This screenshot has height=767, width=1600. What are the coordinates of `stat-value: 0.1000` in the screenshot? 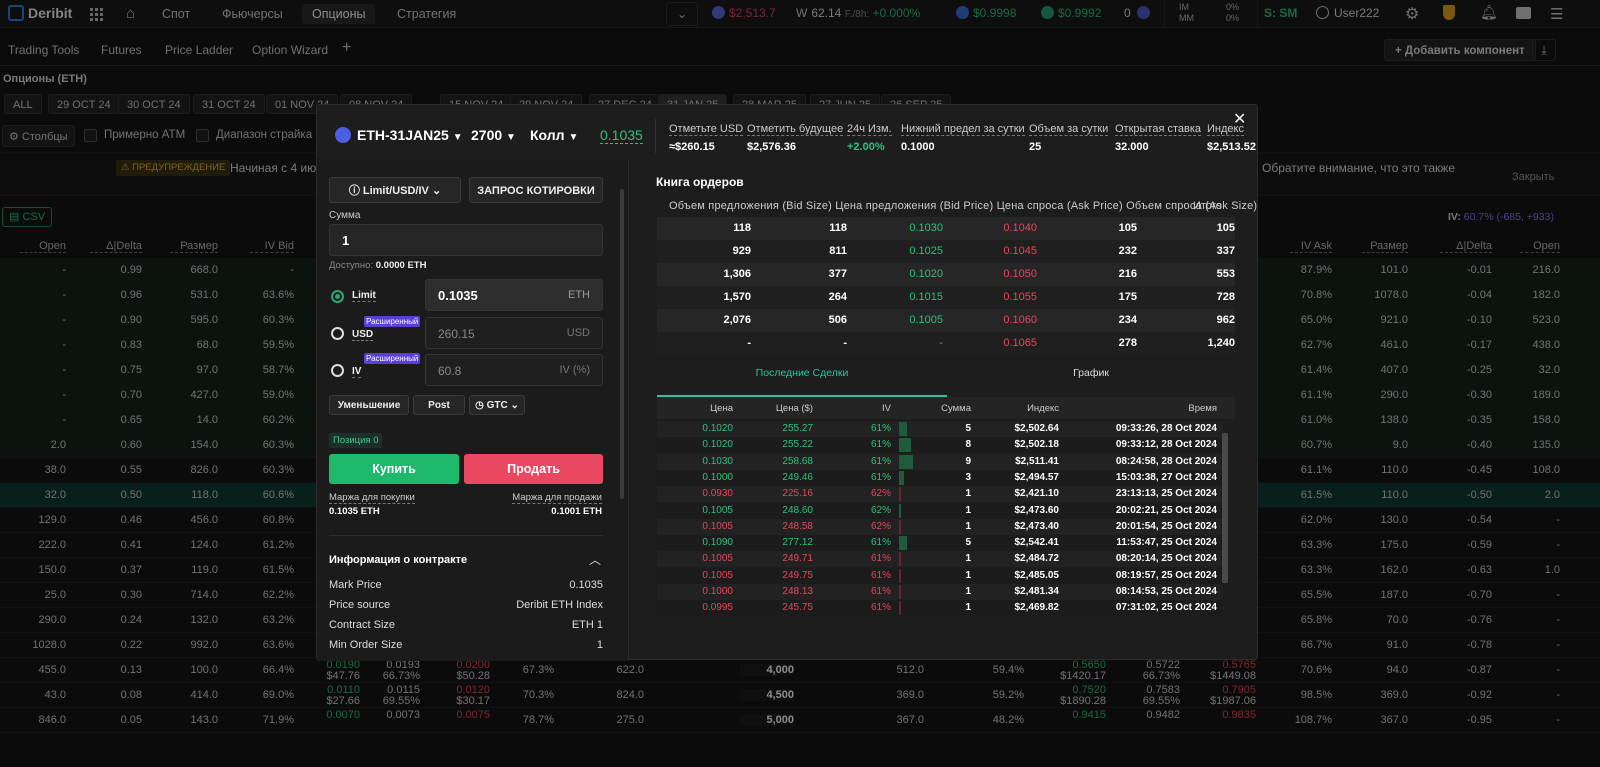 It's located at (918, 147).